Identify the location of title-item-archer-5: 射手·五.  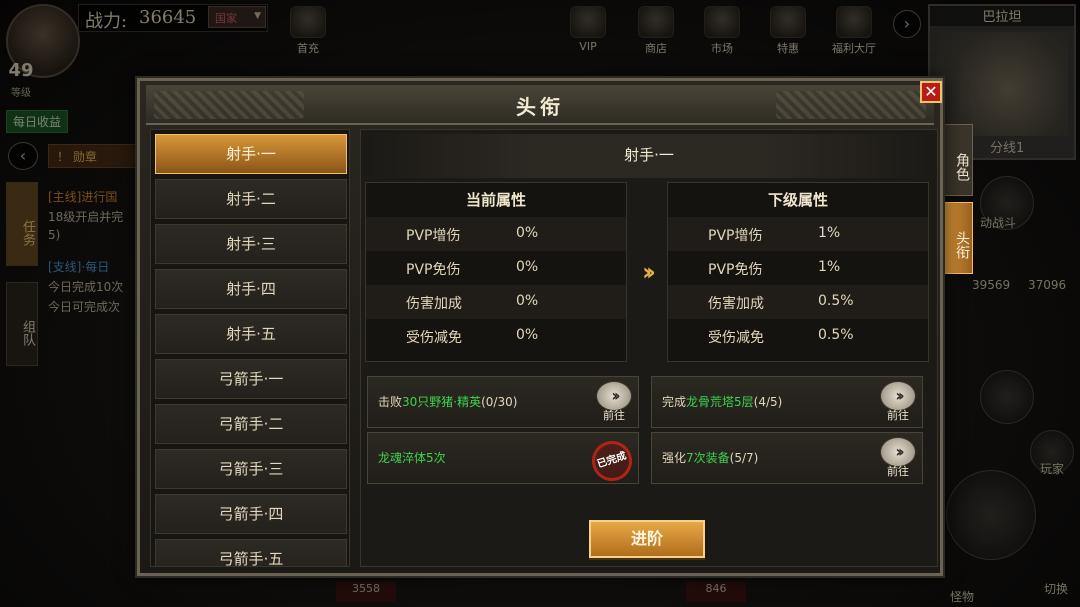
(251, 334).